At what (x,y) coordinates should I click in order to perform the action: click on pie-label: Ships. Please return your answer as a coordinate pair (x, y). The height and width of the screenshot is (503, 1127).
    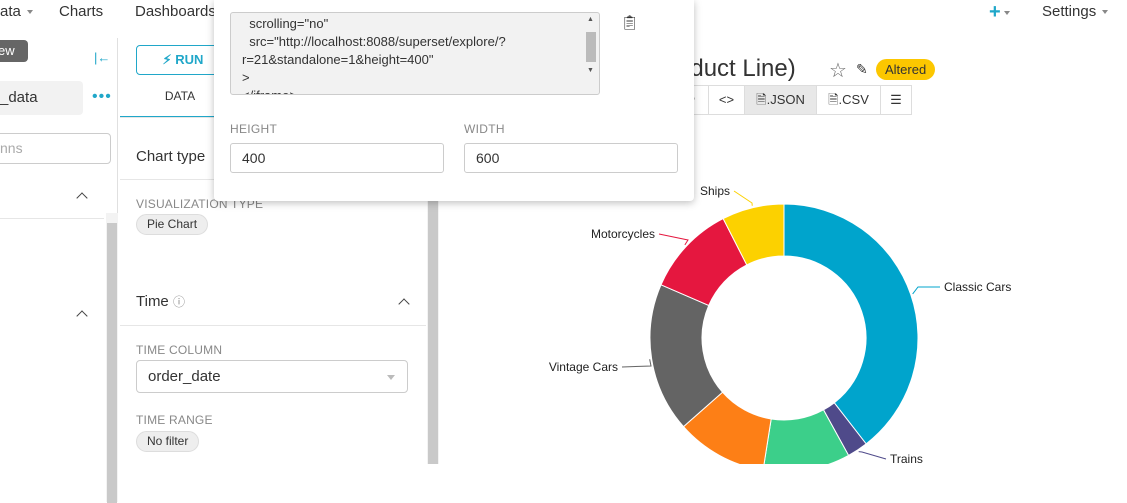
    Looking at the image, I should click on (715, 191).